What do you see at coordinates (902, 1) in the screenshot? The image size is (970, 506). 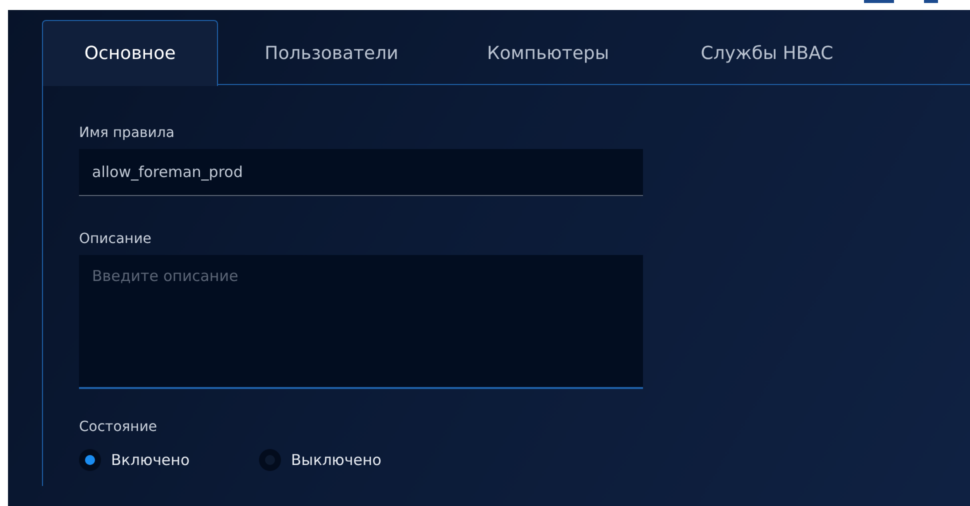 I see `cropped-icon` at bounding box center [902, 1].